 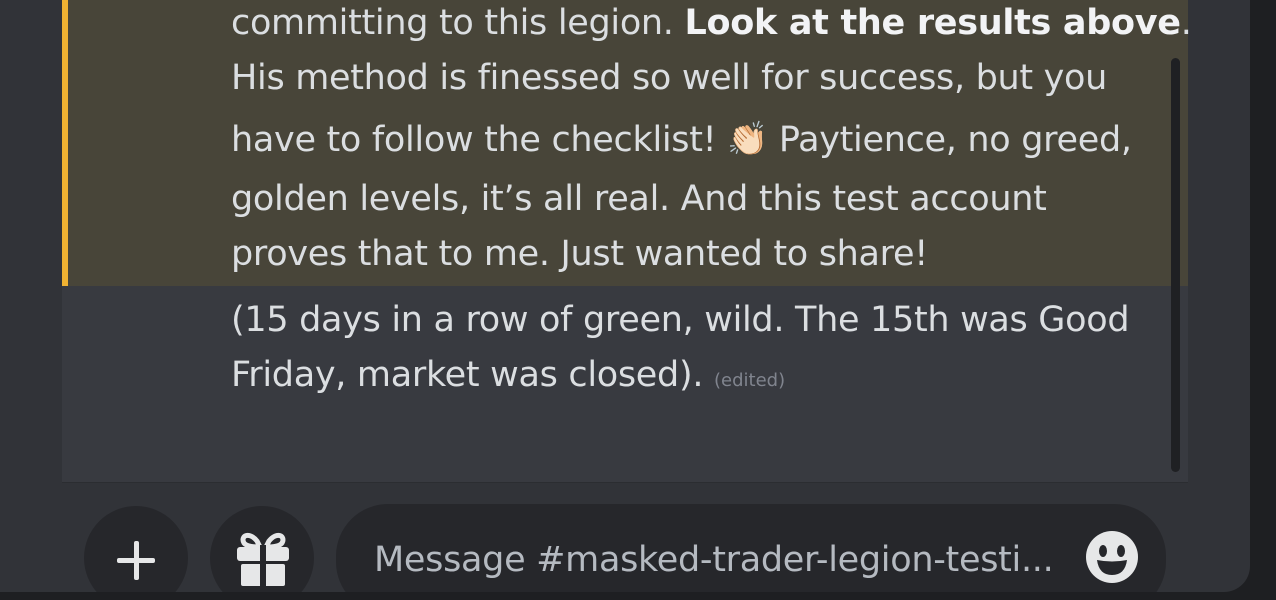 What do you see at coordinates (508, 375) in the screenshot?
I see `message-line: Friday, market was closed). (edited)` at bounding box center [508, 375].